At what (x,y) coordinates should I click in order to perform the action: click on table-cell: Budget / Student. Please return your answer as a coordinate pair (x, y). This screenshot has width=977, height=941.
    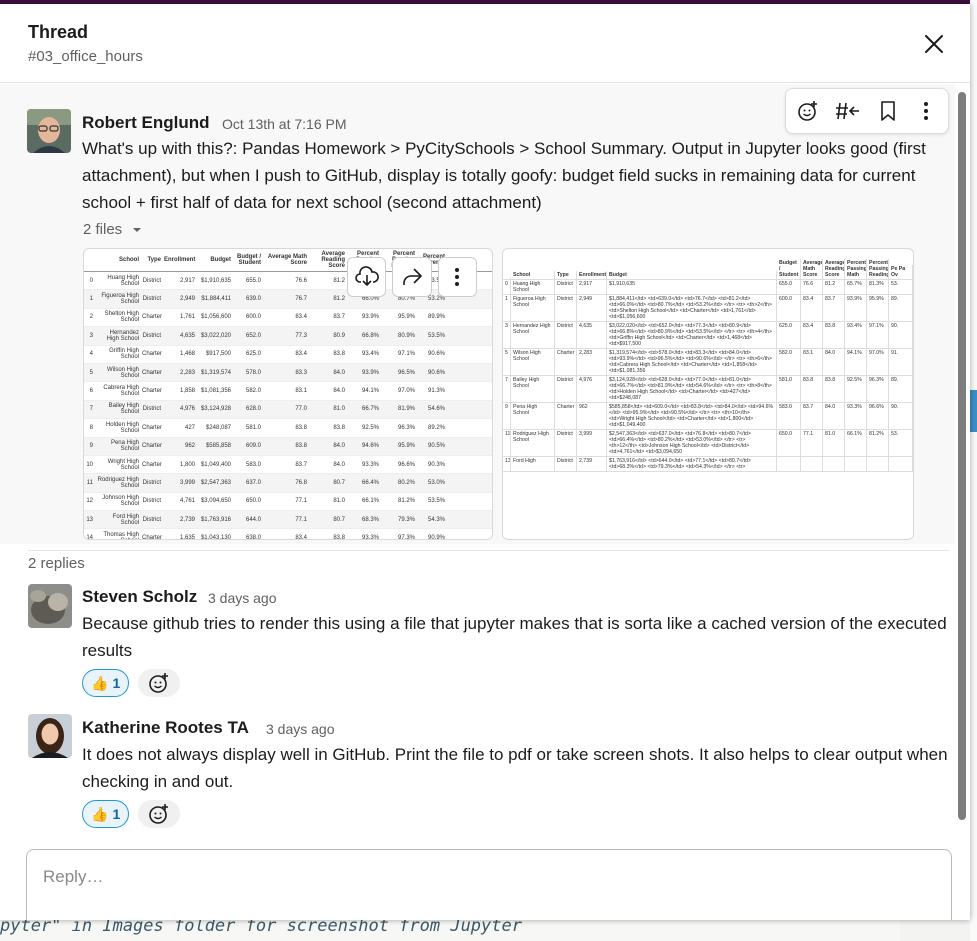
    Looking at the image, I should click on (789, 269).